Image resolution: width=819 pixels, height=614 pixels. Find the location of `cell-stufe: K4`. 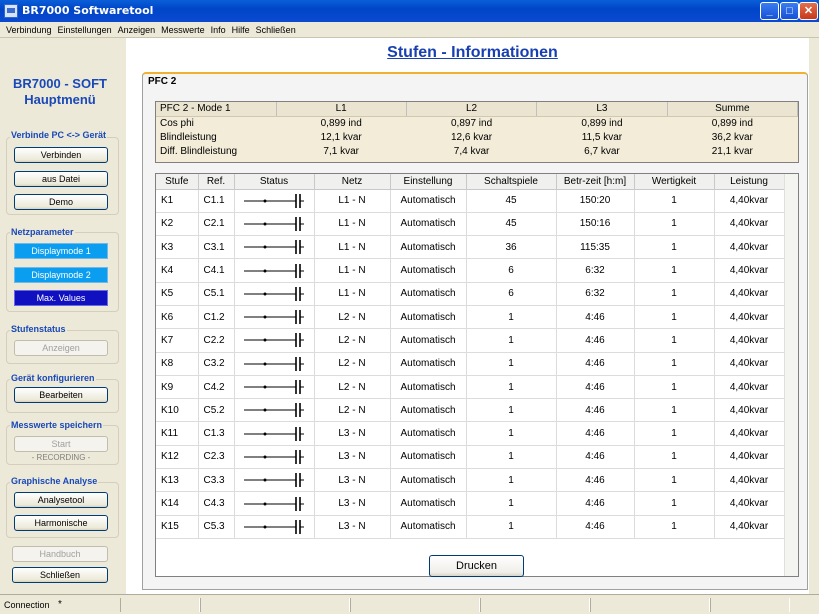

cell-stufe: K4 is located at coordinates (177, 270).